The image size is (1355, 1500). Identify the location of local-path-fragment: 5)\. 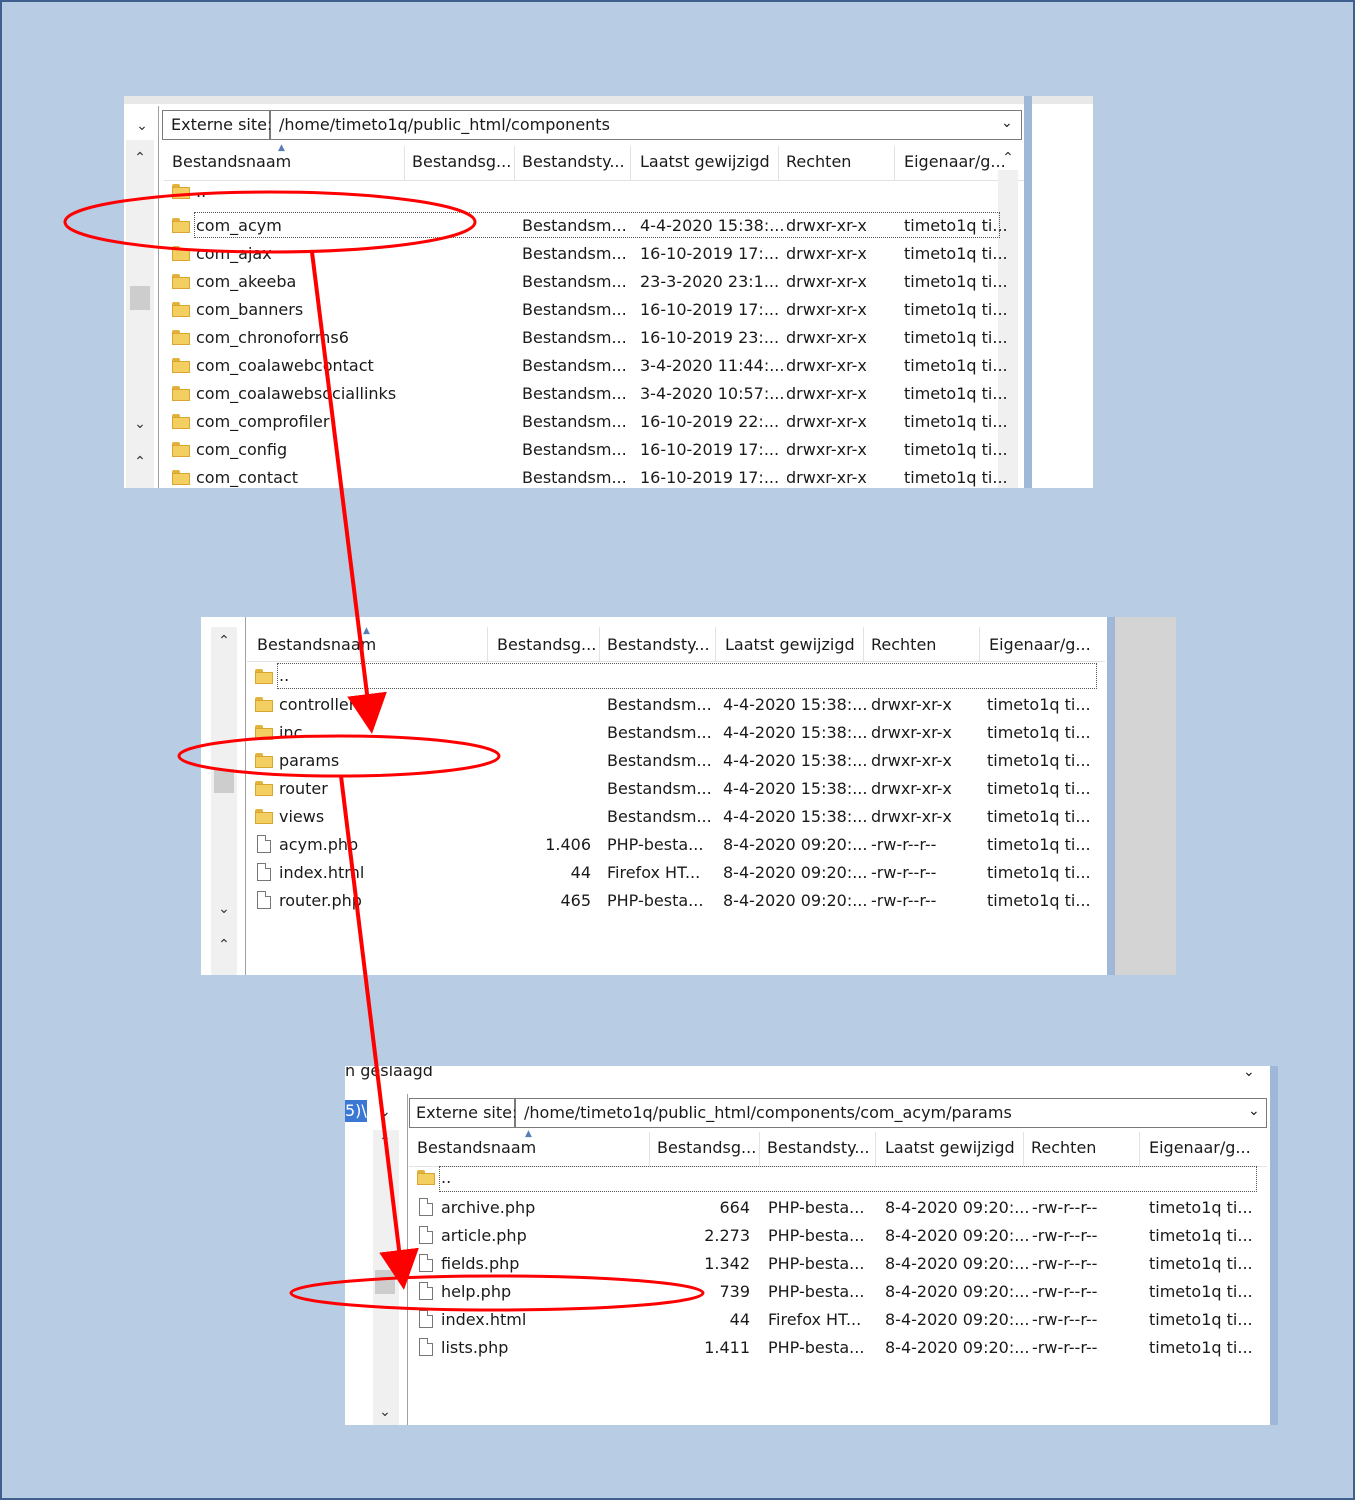
(356, 1111).